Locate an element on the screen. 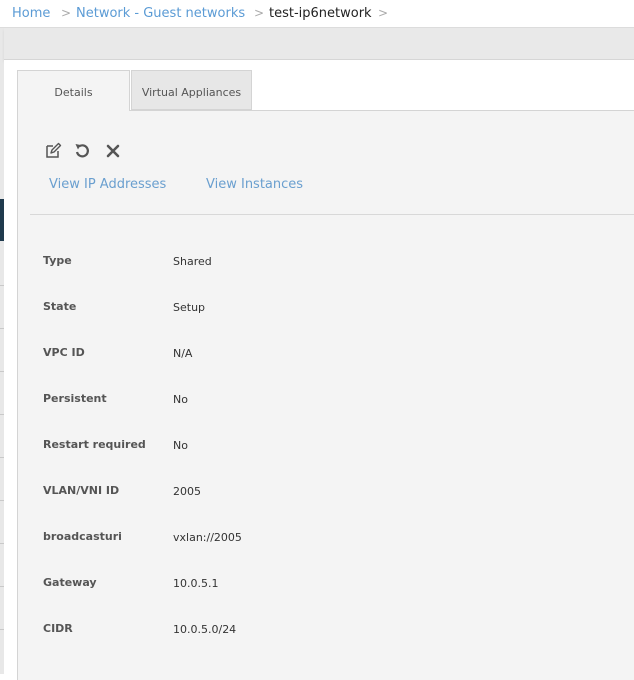  restart-required-label: Restart required is located at coordinates (94, 444).